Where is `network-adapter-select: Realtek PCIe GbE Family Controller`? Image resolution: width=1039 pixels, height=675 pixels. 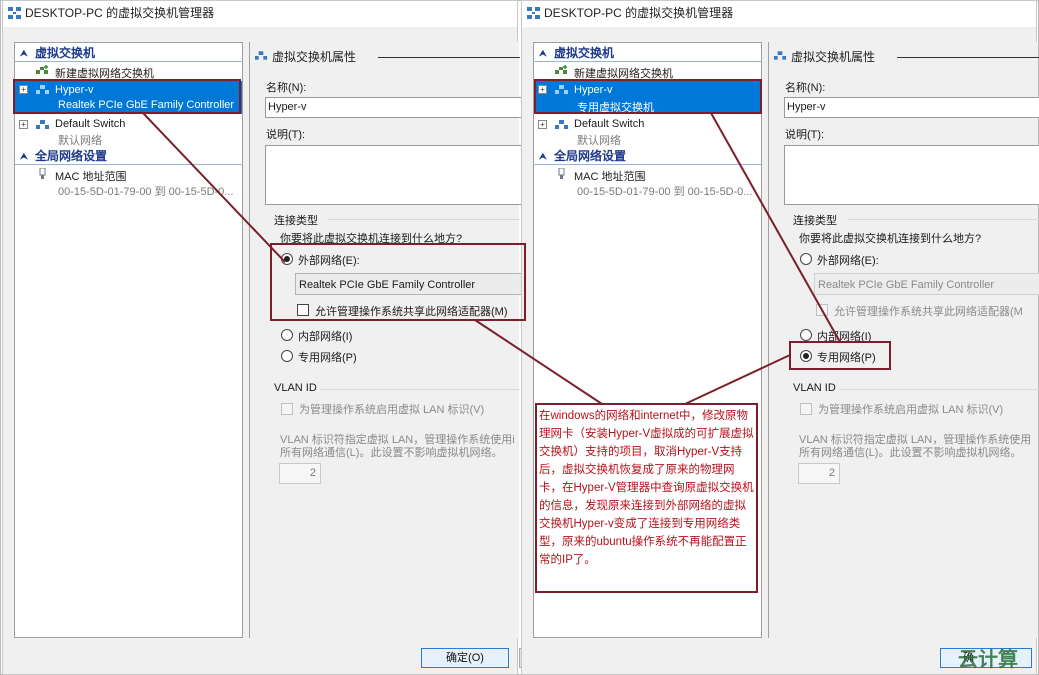 network-adapter-select: Realtek PCIe GbE Family Controller is located at coordinates (926, 284).